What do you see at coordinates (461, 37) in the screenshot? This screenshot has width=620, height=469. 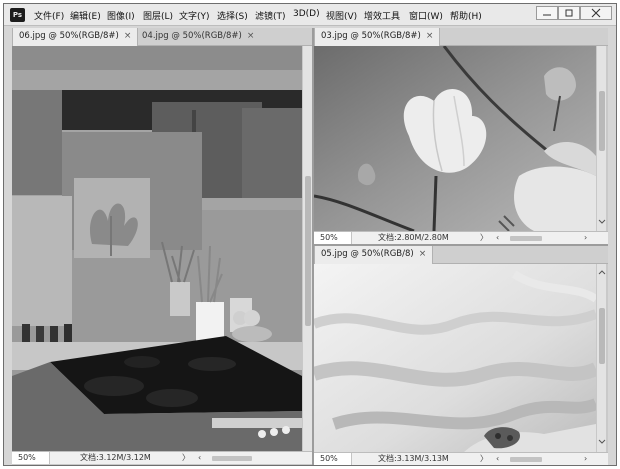 I see `tab-bar: 03.jpg @ 50%(RGB/8#) ×` at bounding box center [461, 37].